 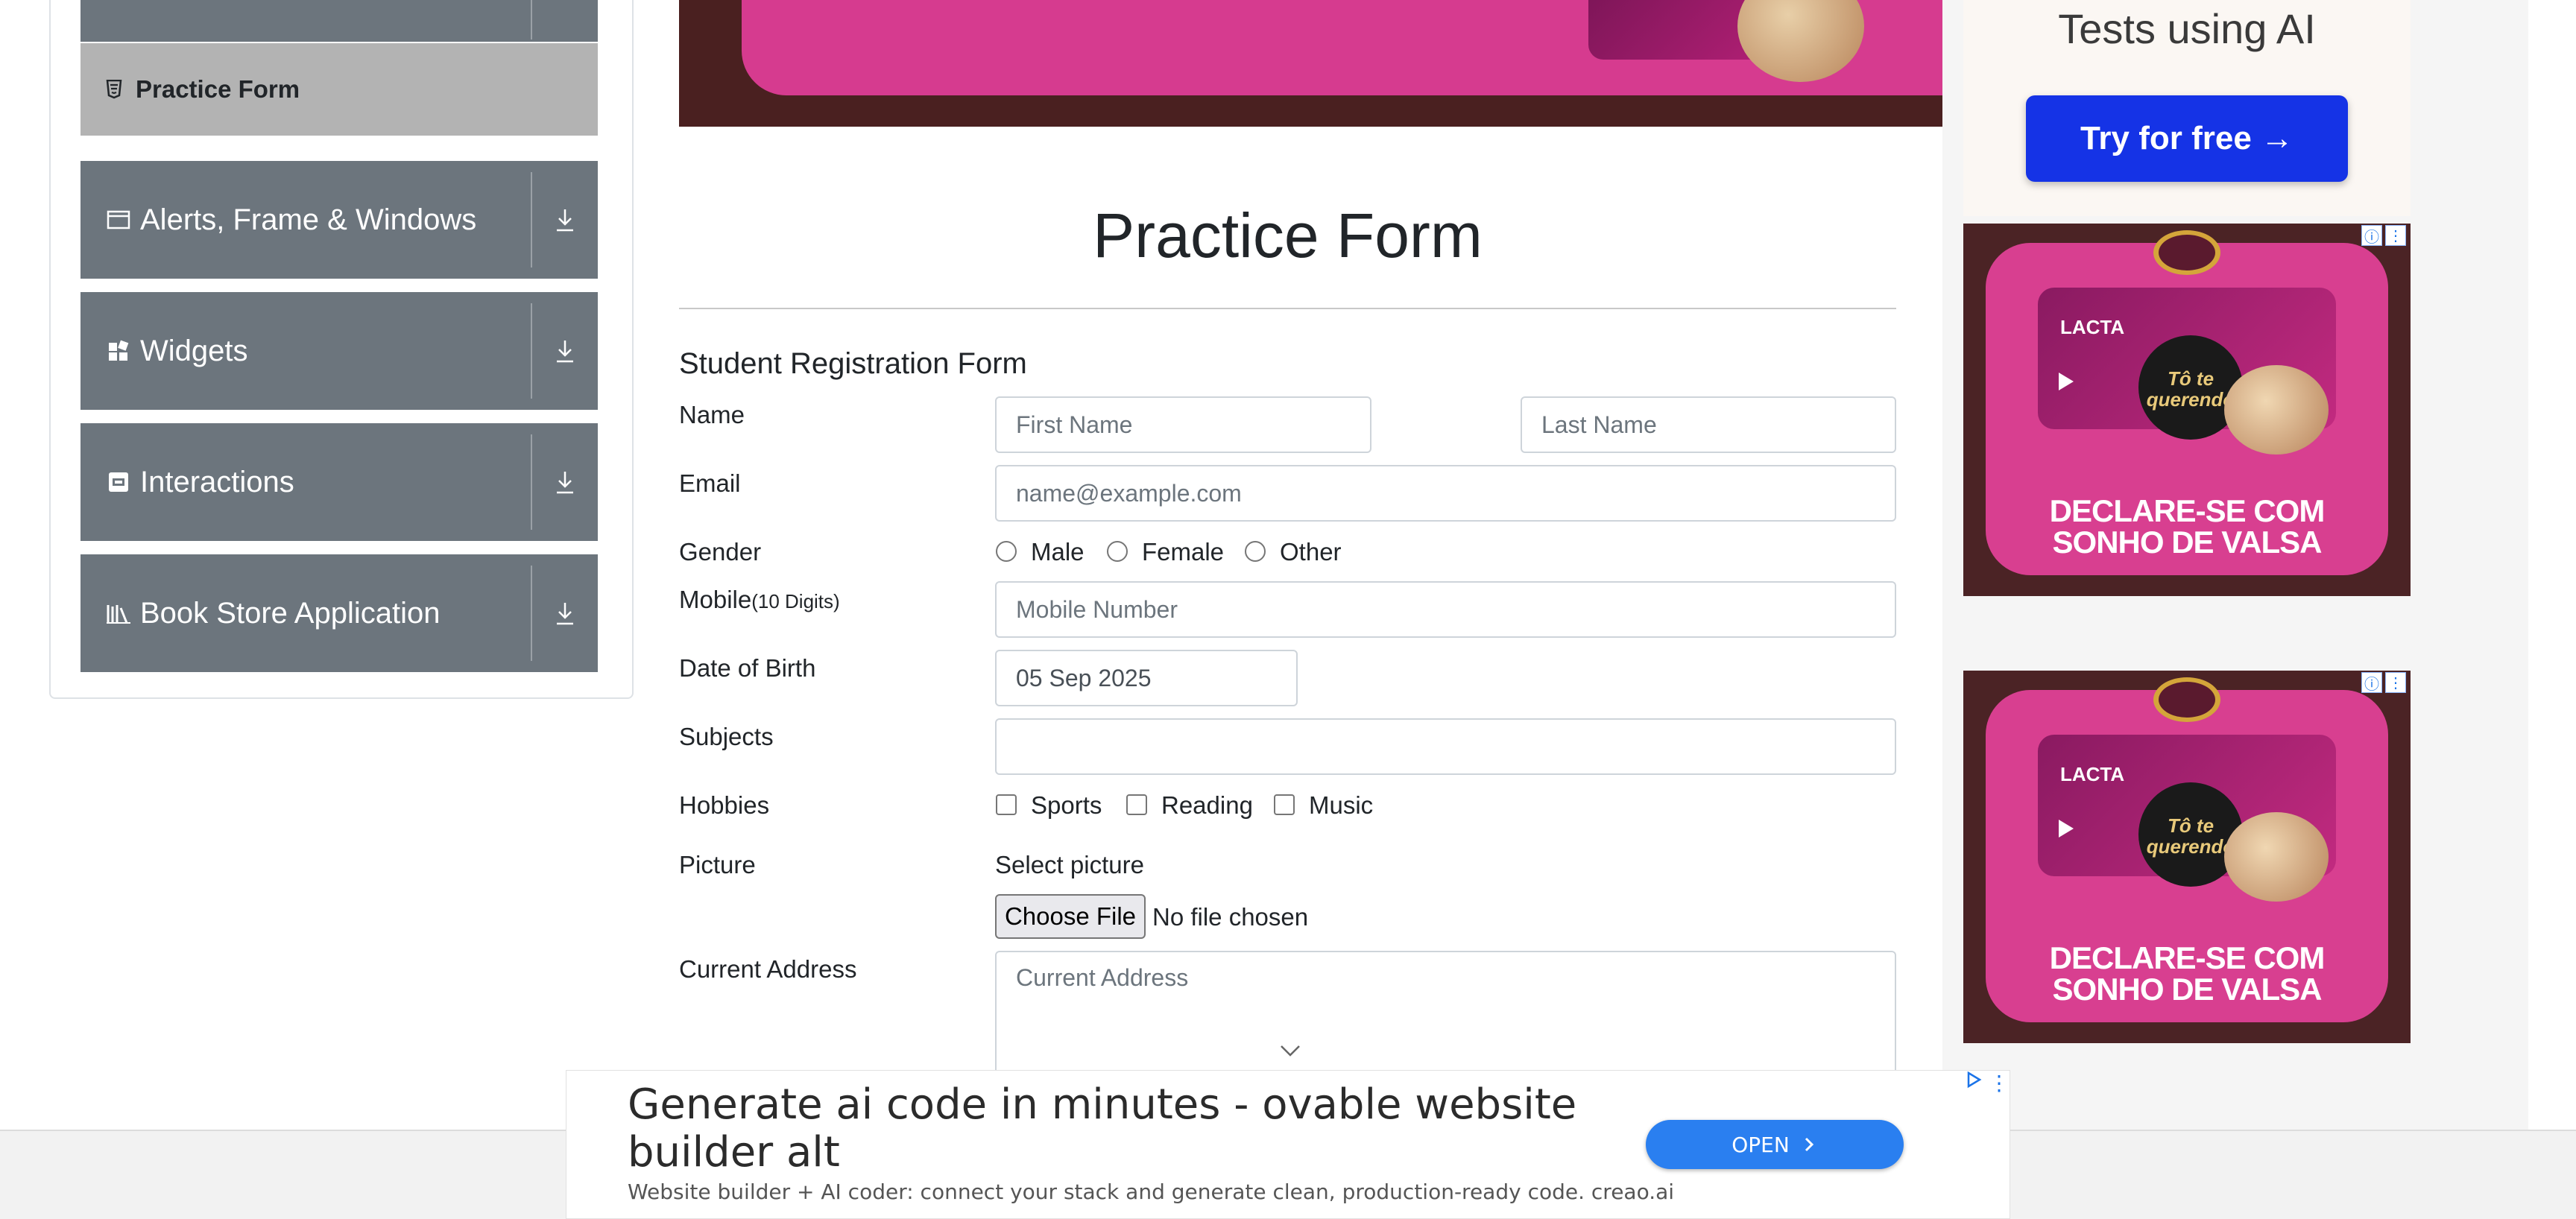 I want to click on mobile-label: Mobile(10 Digits), so click(x=759, y=600).